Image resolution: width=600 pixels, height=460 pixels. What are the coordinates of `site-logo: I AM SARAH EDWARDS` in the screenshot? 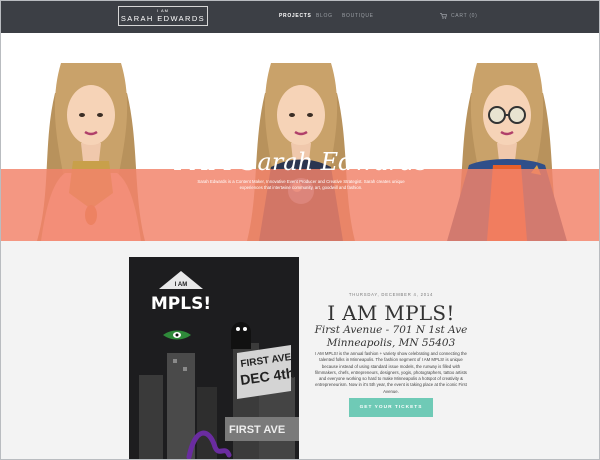 It's located at (163, 16).